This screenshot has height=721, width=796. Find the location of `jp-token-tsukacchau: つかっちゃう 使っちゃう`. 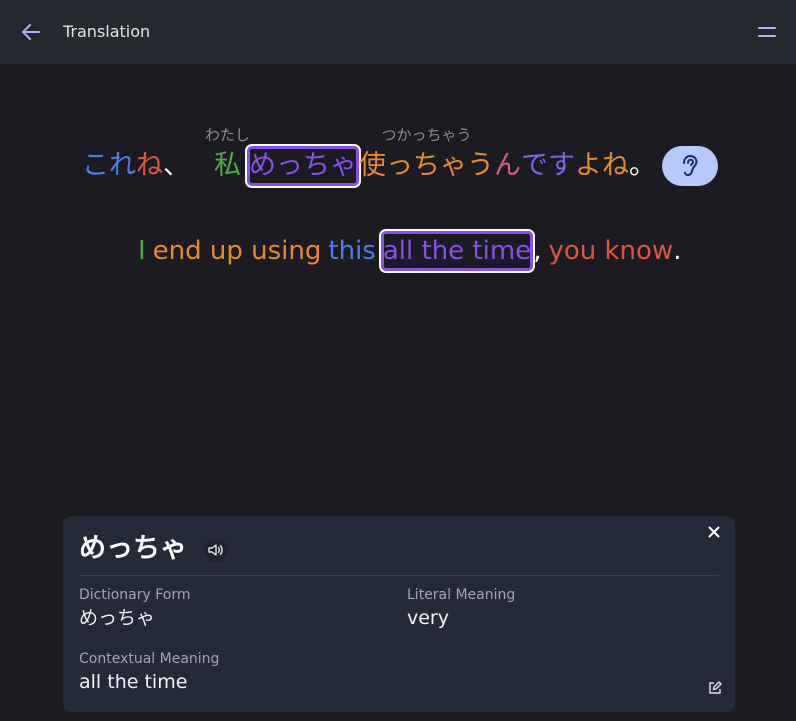

jp-token-tsukacchau: つかっちゃう 使っちゃう is located at coordinates (426, 156).